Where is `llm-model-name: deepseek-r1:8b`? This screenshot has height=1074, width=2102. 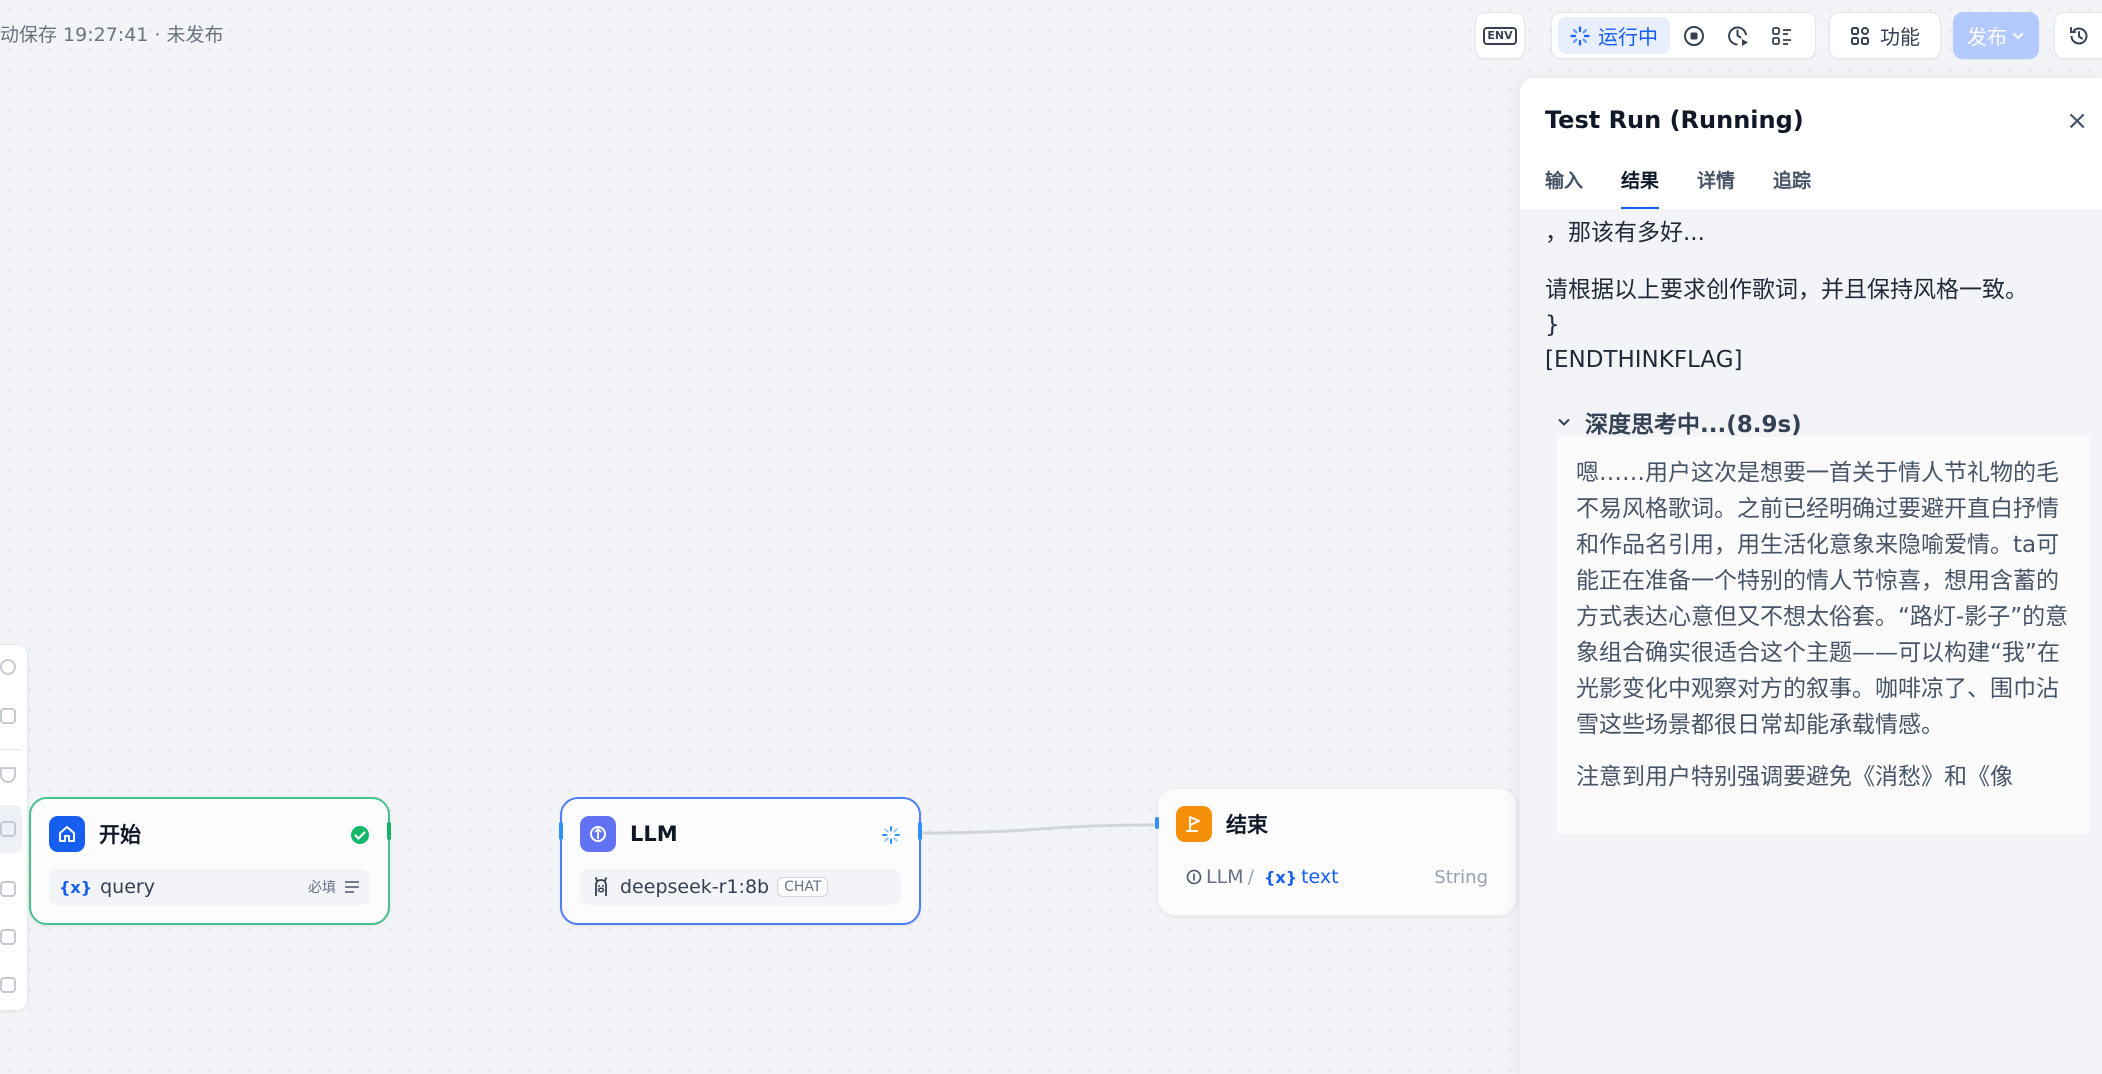 llm-model-name: deepseek-r1:8b is located at coordinates (695, 887).